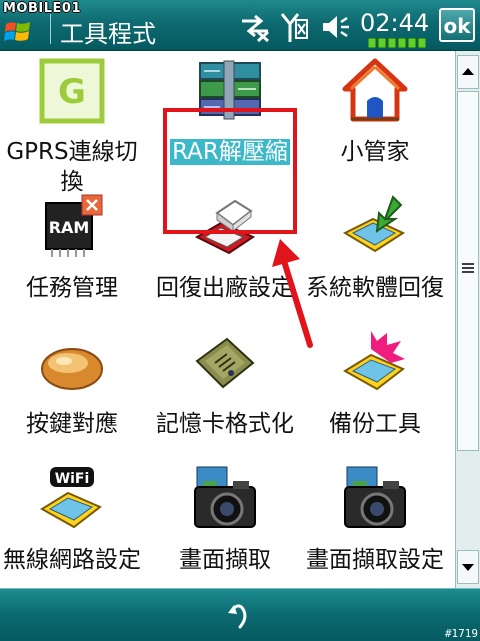  I want to click on scroll-thumb, so click(468, 271).